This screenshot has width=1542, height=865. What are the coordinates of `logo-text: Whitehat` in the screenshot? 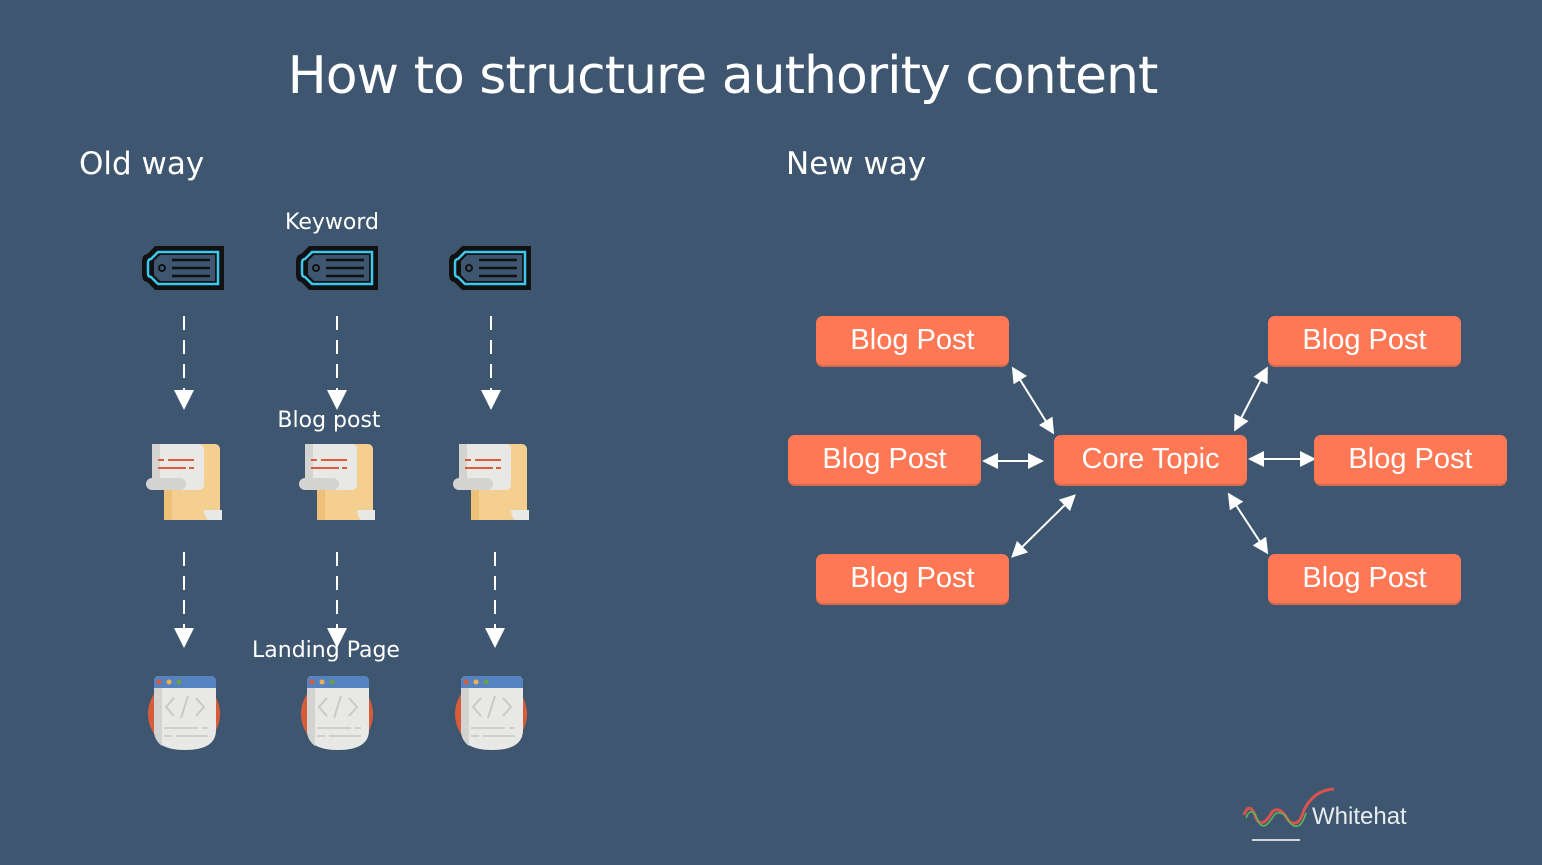 It's located at (1359, 816).